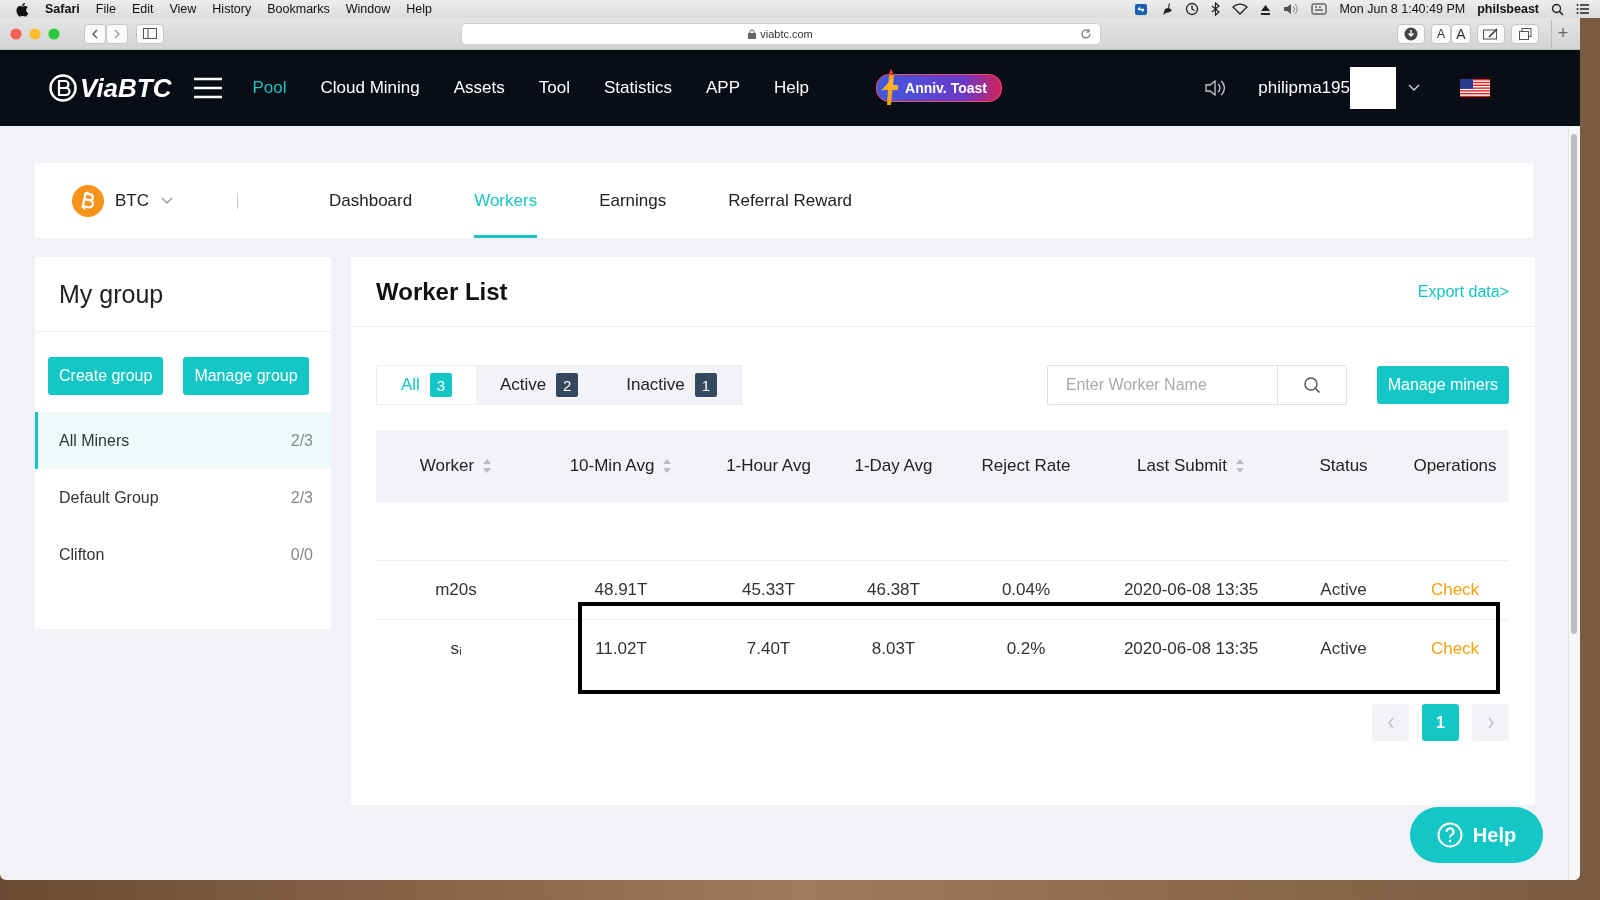 This screenshot has height=900, width=1600. What do you see at coordinates (94, 440) in the screenshot?
I see `group-name: All Miners` at bounding box center [94, 440].